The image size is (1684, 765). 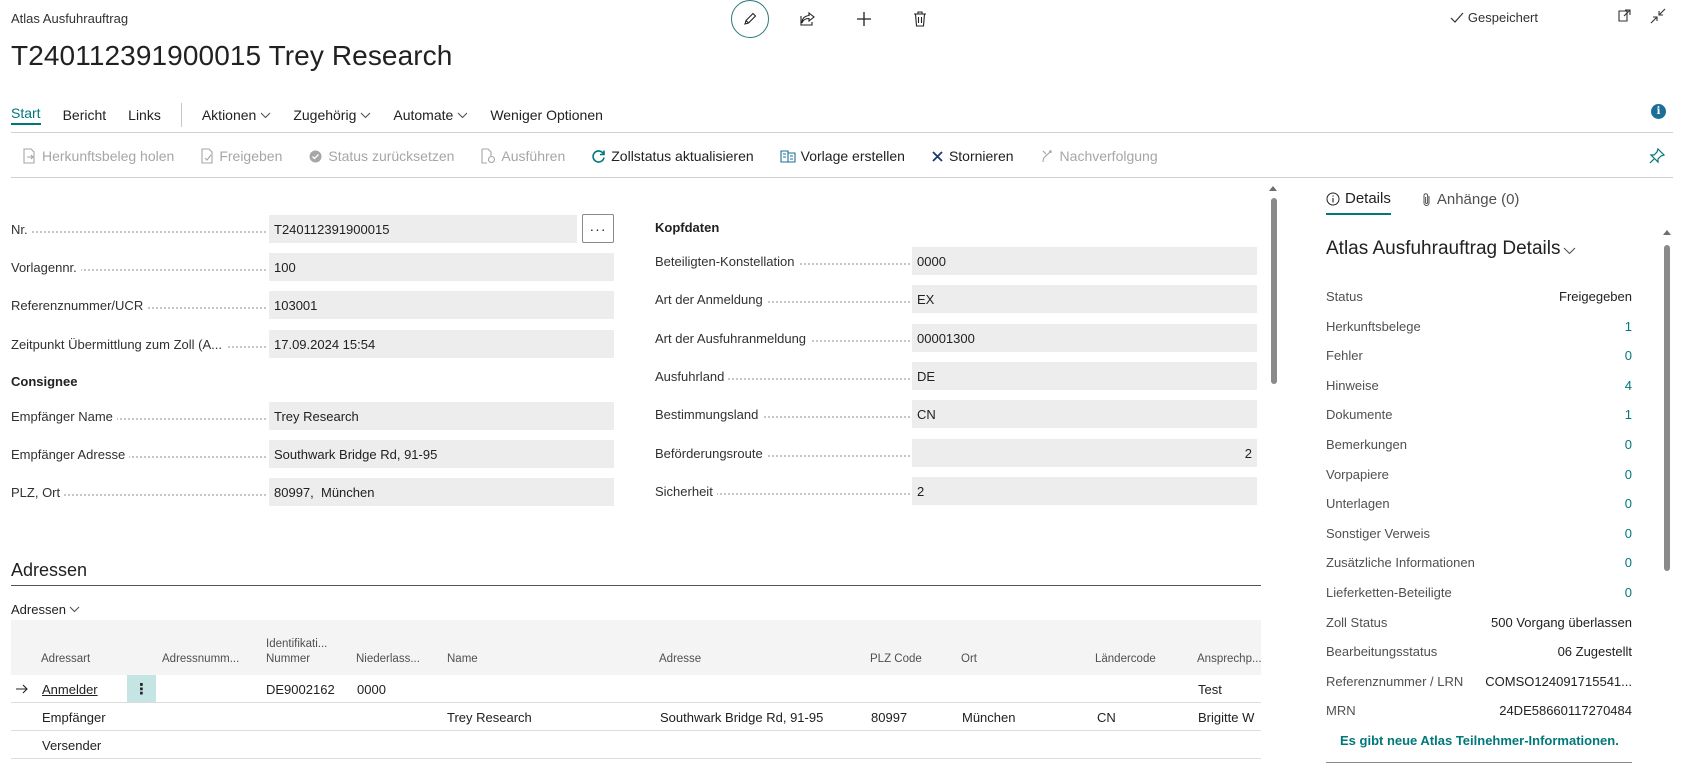 I want to click on cell-adressart: Empfänger, so click(x=74, y=717).